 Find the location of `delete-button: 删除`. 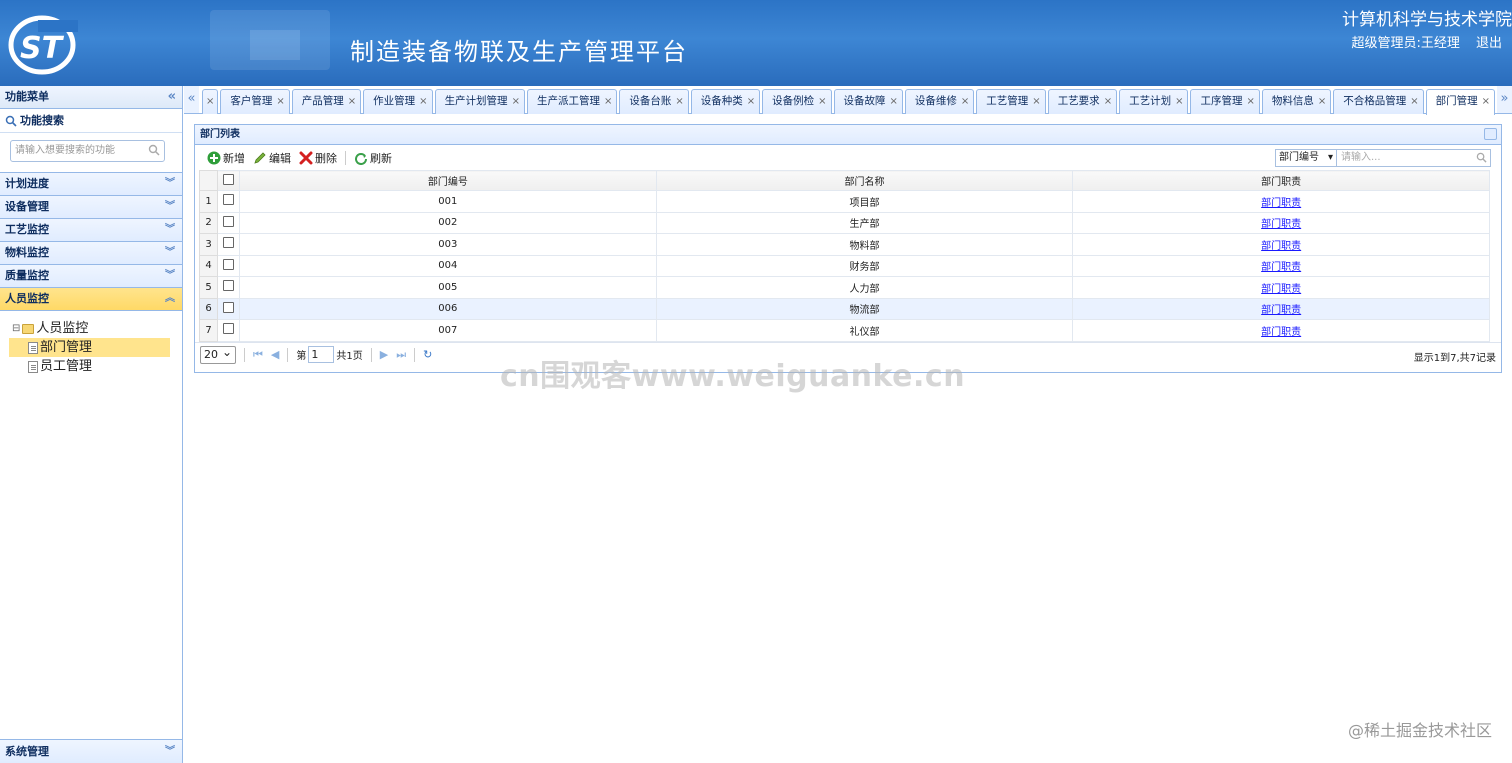

delete-button: 删除 is located at coordinates (318, 158).